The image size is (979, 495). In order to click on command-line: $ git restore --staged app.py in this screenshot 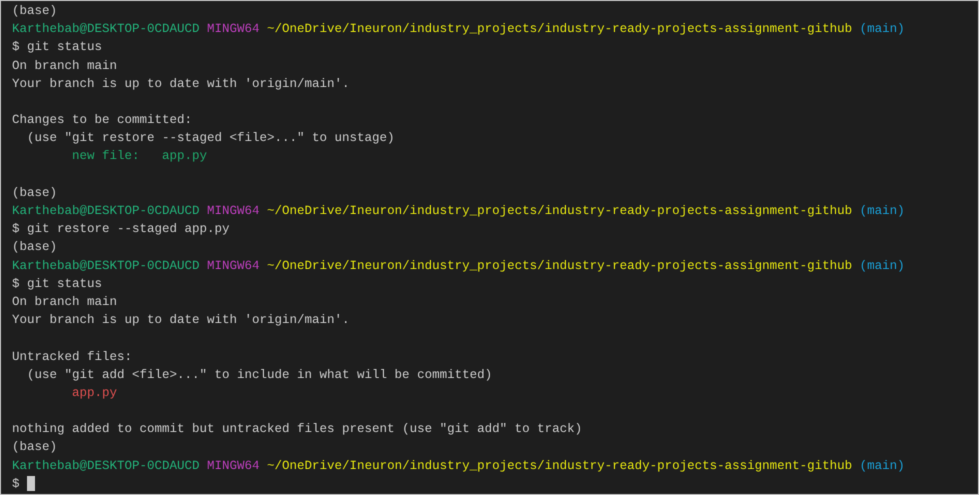, I will do `click(121, 229)`.